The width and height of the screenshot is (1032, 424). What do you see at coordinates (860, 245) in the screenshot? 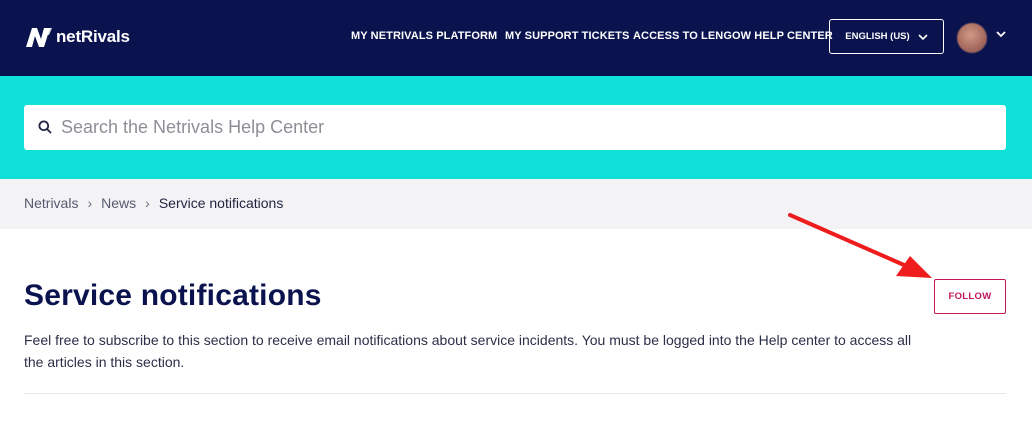
I see `annotation-arrow-icon` at bounding box center [860, 245].